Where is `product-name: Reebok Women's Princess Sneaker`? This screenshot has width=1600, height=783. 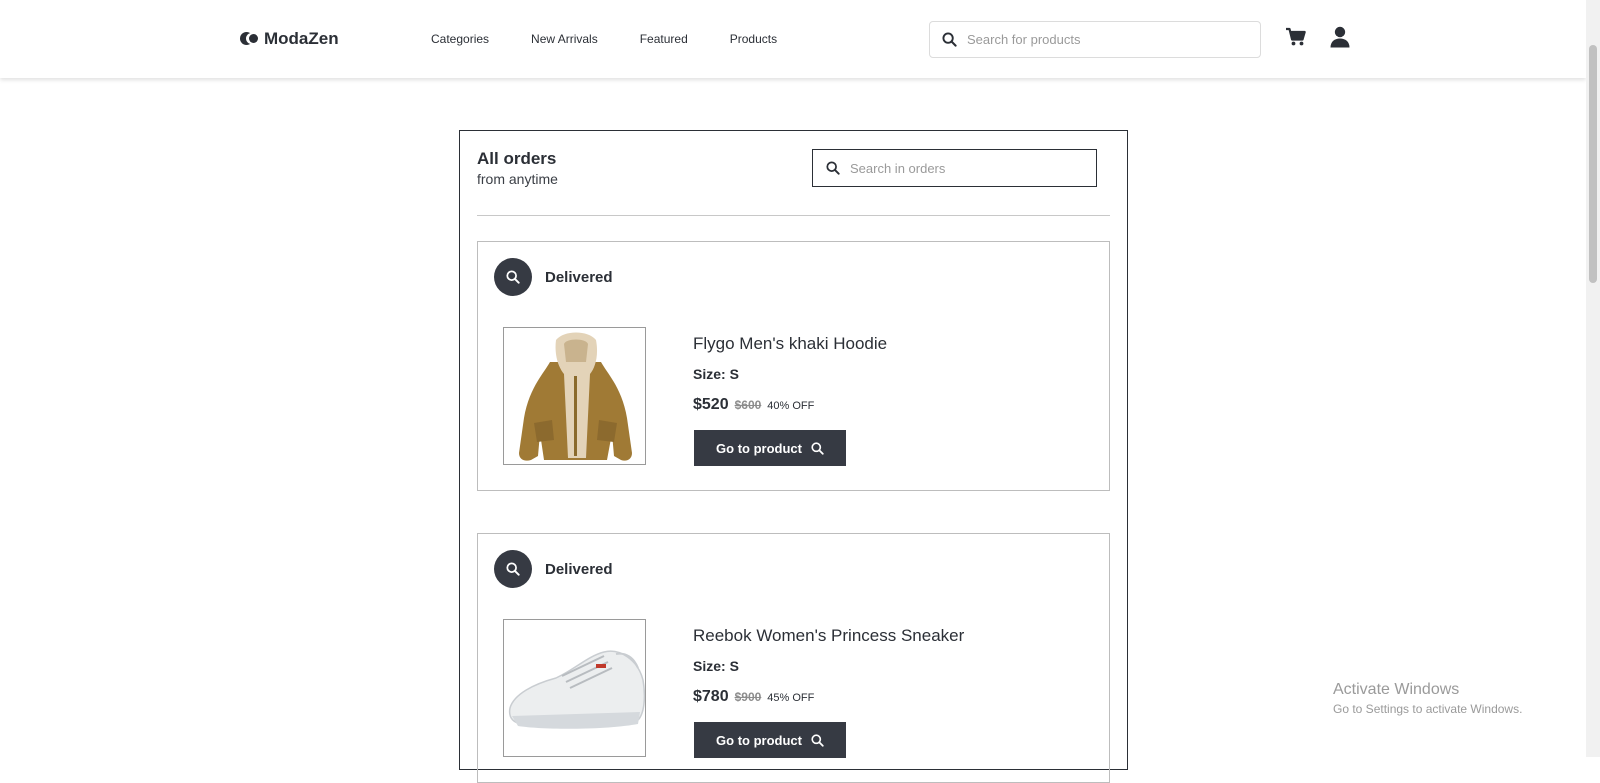
product-name: Reebok Women's Princess Sneaker is located at coordinates (828, 636).